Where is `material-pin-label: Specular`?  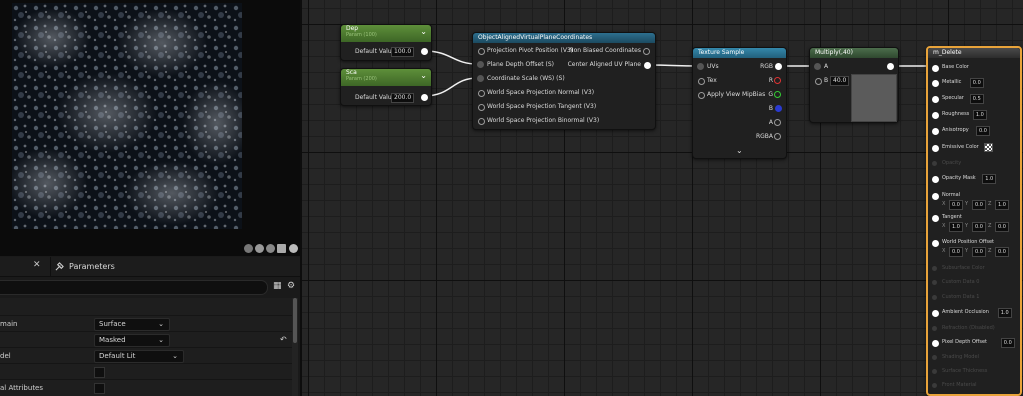
material-pin-label: Specular is located at coordinates (953, 98).